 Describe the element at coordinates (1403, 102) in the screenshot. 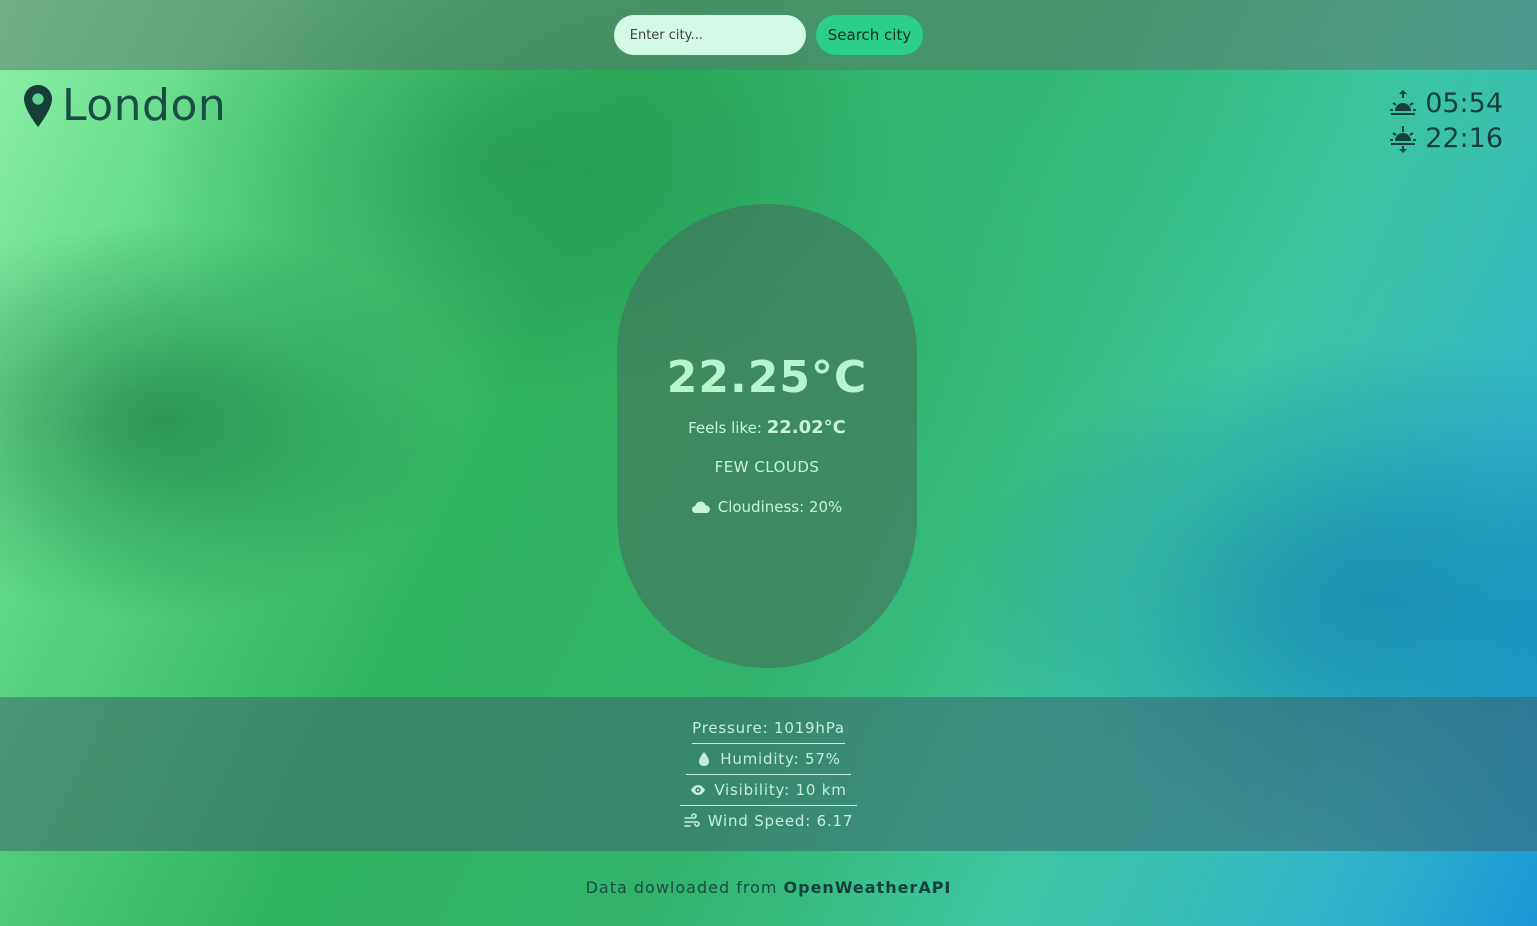

I see `sunrise-icon` at that location.